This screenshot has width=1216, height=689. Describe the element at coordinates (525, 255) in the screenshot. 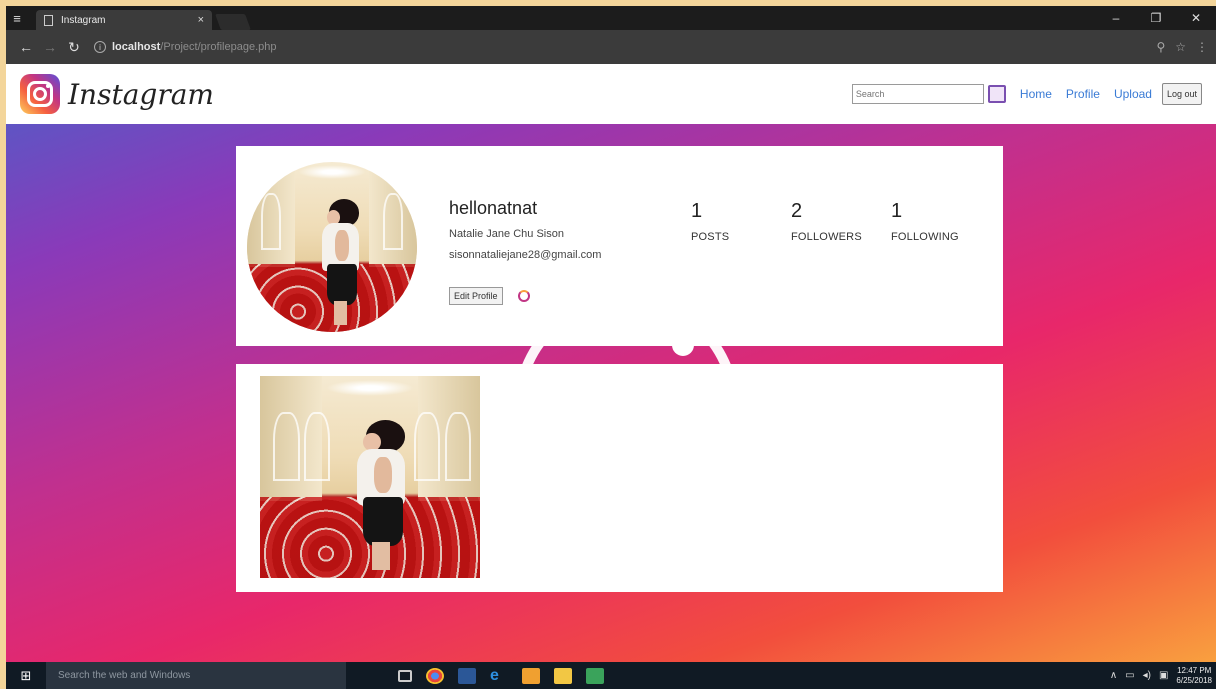

I see `profile-email: sisonnataliejane28@gmail.com` at that location.